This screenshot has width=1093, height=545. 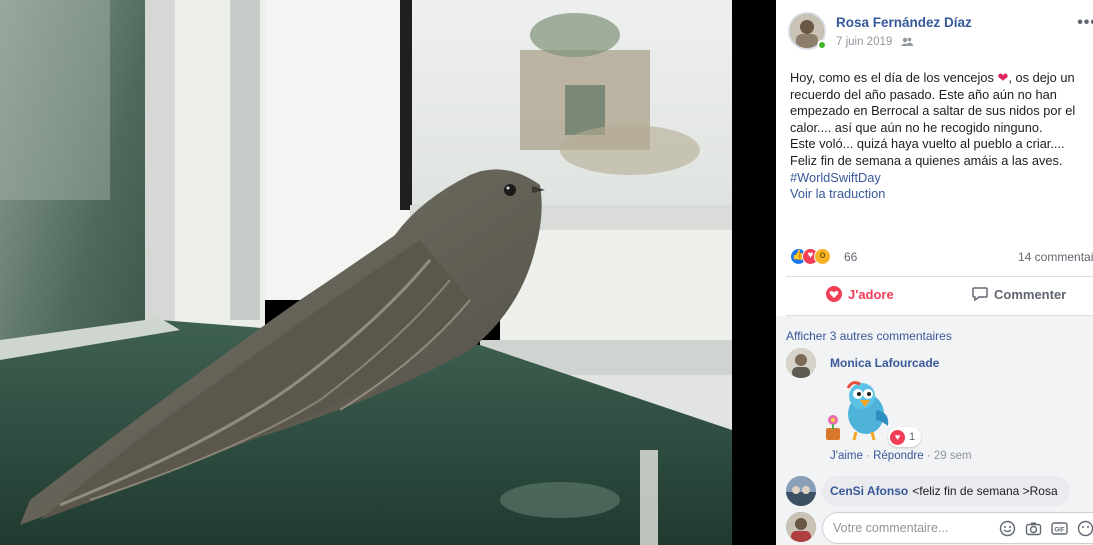 I want to click on comment-bubble: CenSi Afonso <feliz fin de semana >Rosa, so click(x=946, y=491).